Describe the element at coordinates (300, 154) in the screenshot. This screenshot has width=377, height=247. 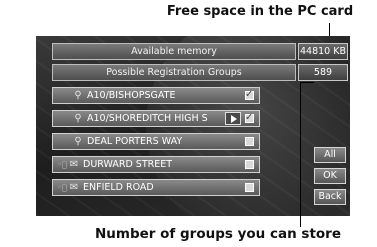
I see `leader-line-bottom-vertical` at that location.